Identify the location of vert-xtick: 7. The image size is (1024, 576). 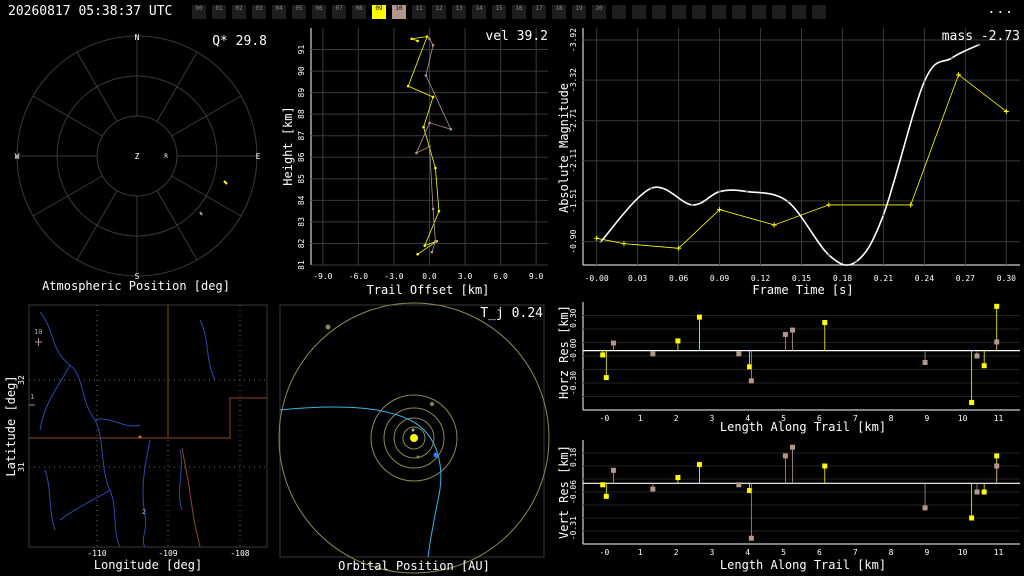
(855, 552).